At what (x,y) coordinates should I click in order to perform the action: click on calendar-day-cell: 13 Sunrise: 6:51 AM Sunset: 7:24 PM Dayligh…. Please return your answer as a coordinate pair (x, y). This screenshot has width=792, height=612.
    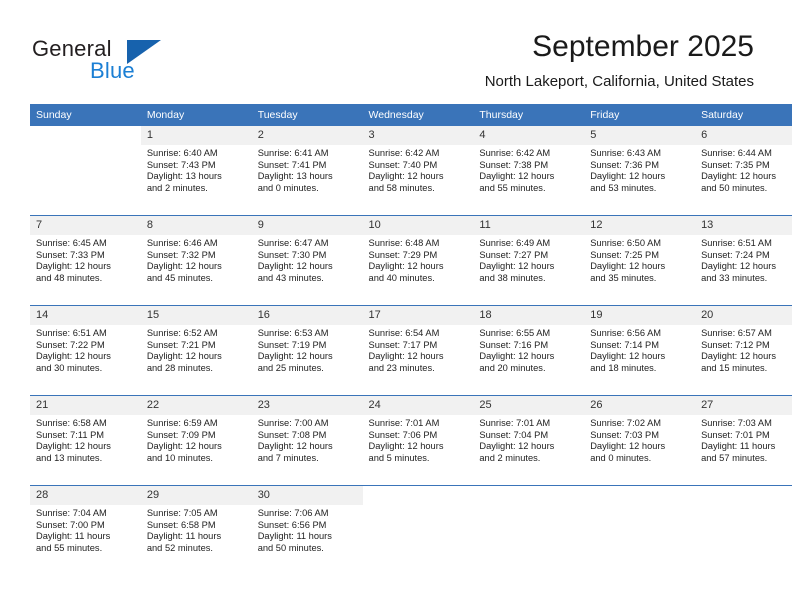
    Looking at the image, I should click on (743, 260).